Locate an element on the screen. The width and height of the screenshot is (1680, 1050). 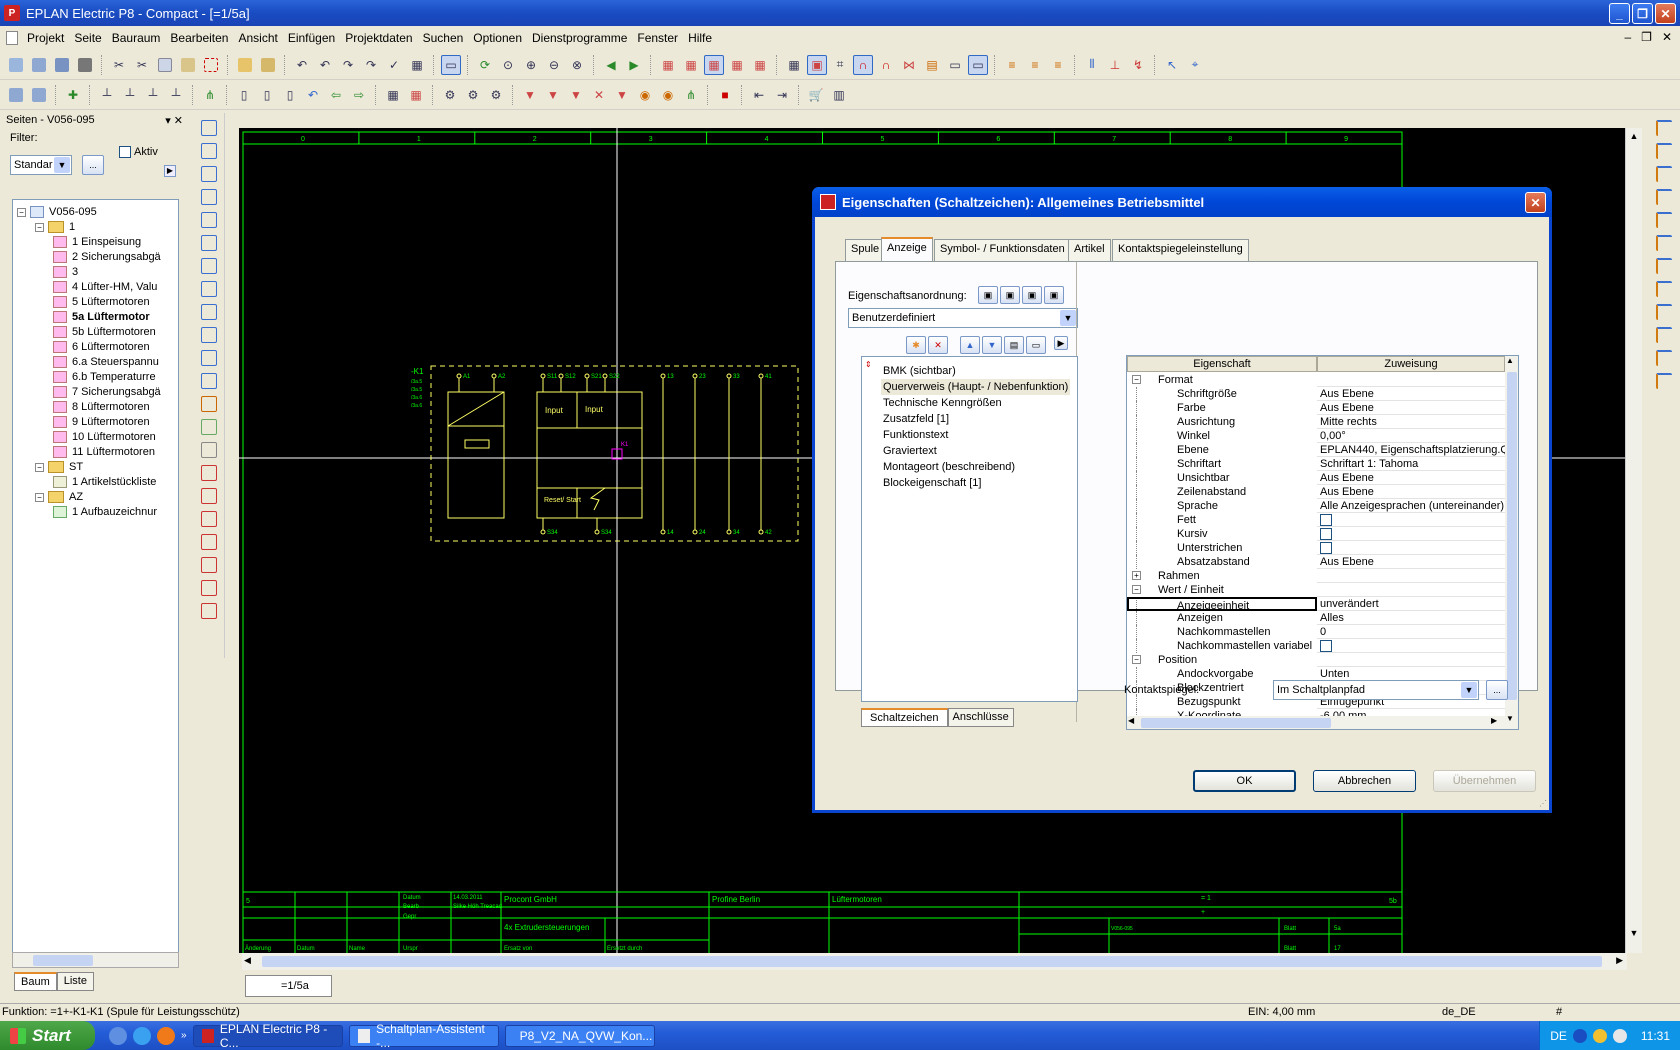
resize-grip-icon: ⋰ is located at coordinates (1543, 803).